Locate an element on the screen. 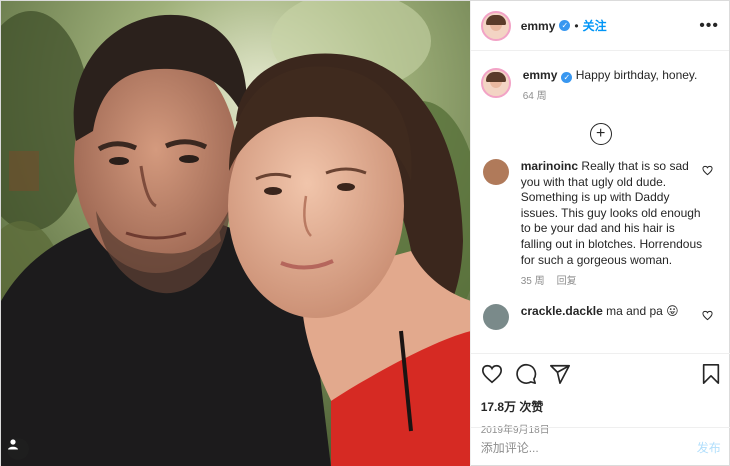  more-options-icon: ••• is located at coordinates (709, 26).